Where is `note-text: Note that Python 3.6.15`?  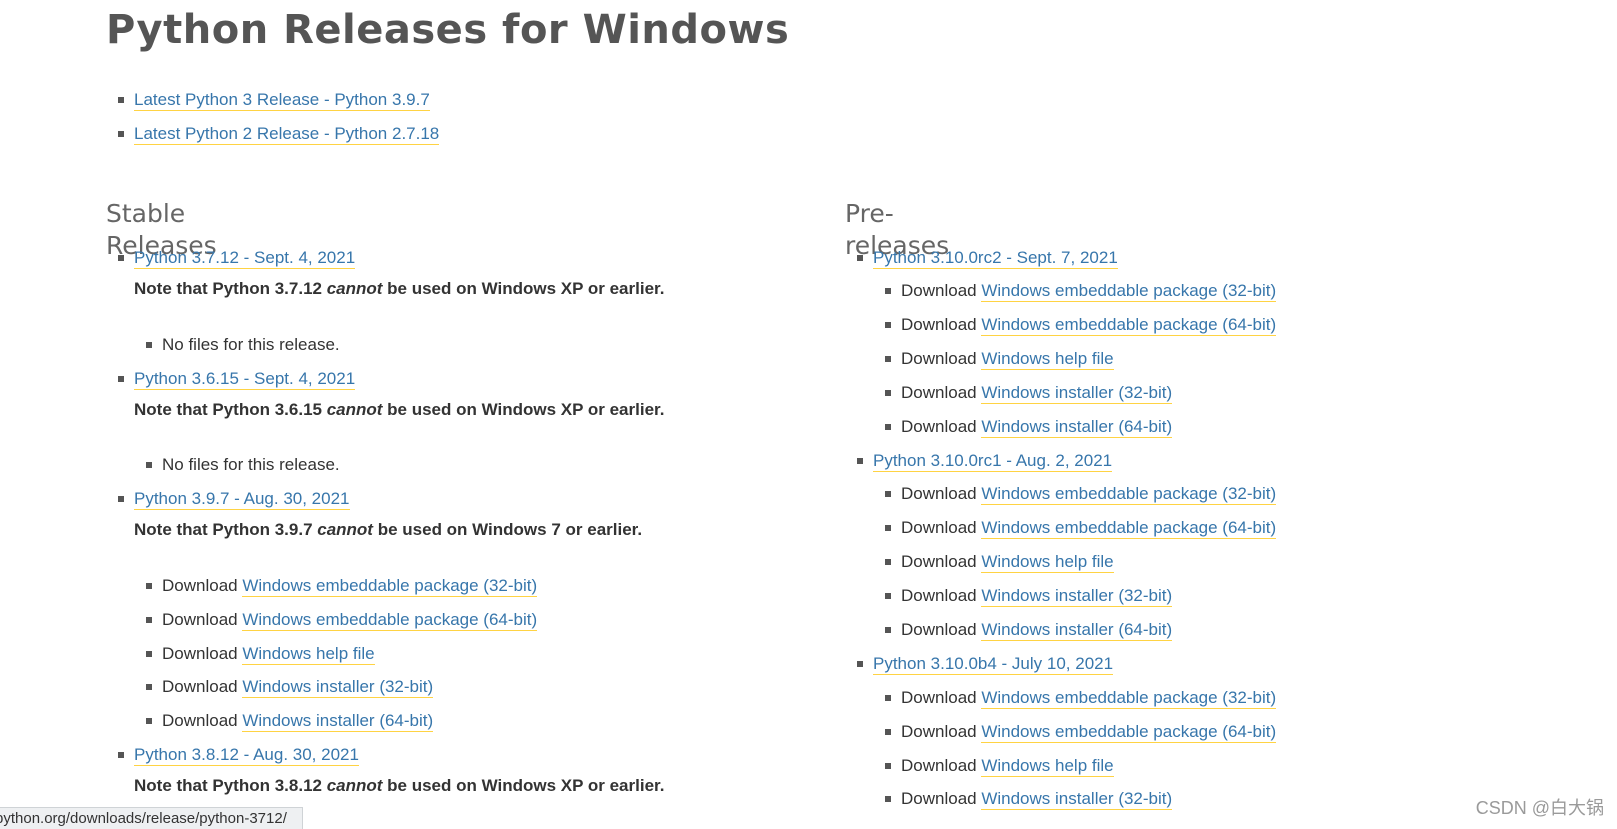
note-text: Note that Python 3.6.15 is located at coordinates (230, 409).